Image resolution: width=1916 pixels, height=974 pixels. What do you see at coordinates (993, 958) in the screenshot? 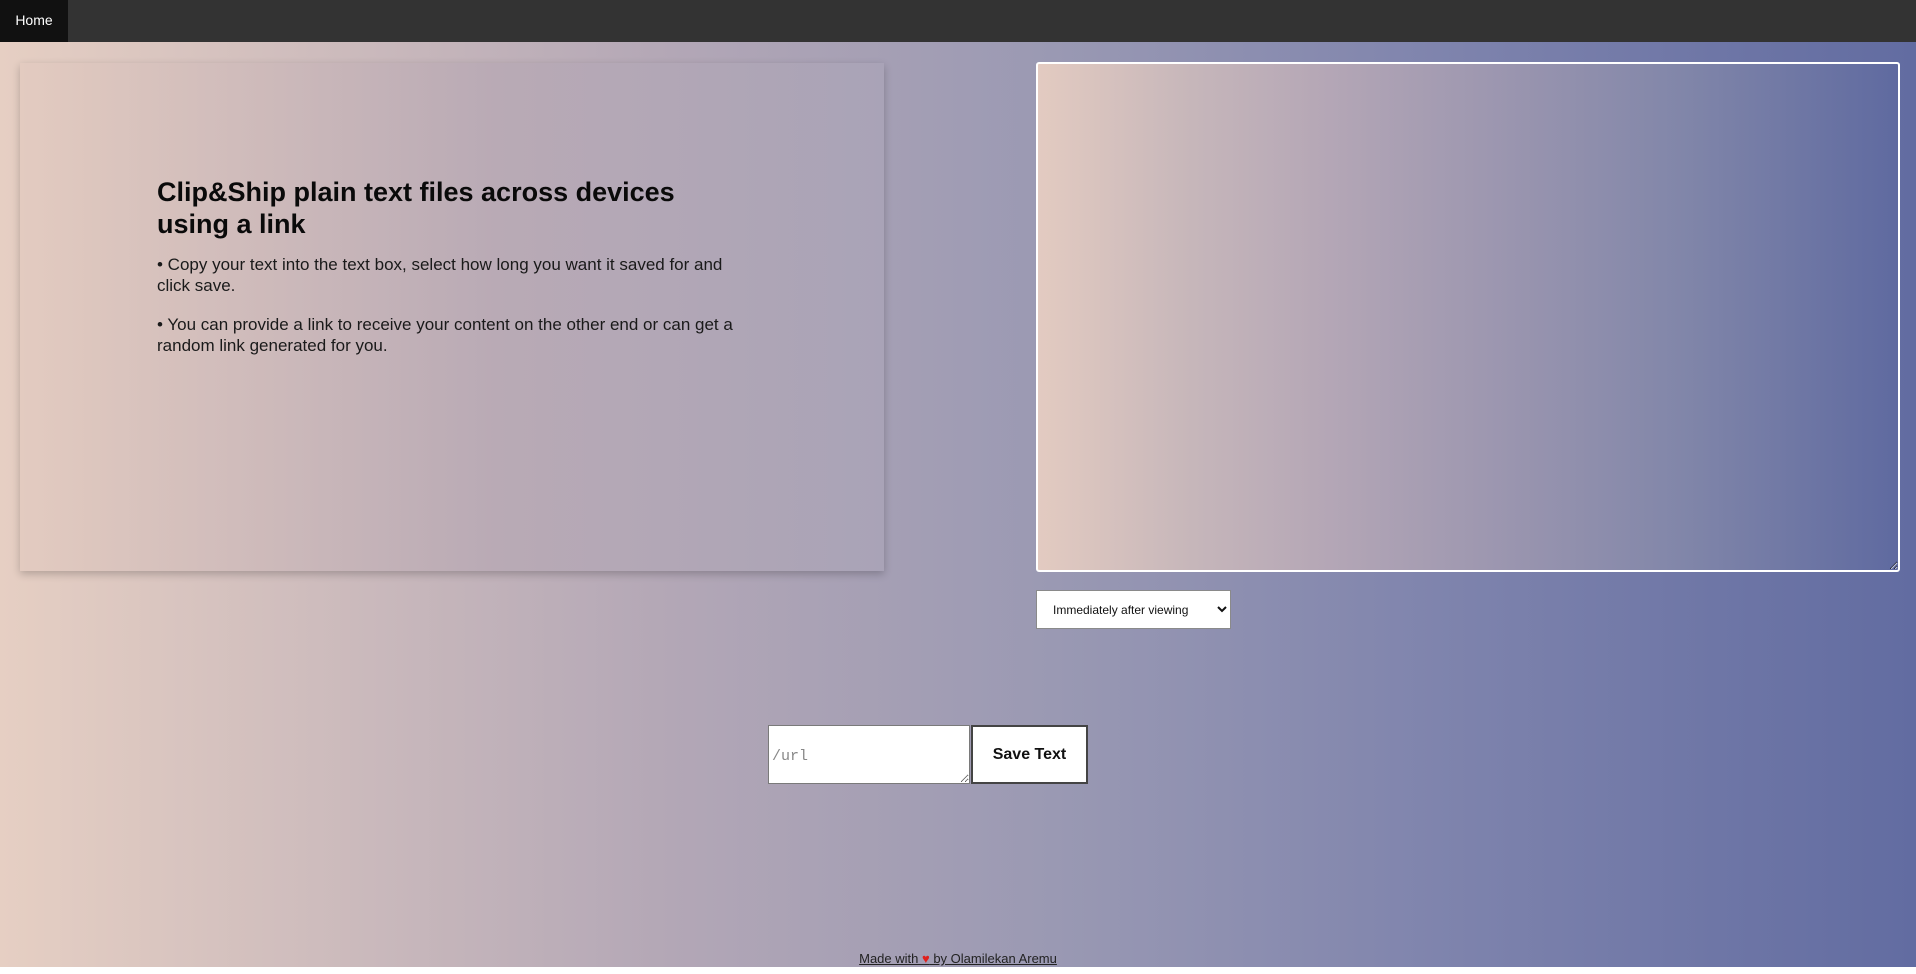
I see `footer-author: by Olamilekan Aremu` at bounding box center [993, 958].